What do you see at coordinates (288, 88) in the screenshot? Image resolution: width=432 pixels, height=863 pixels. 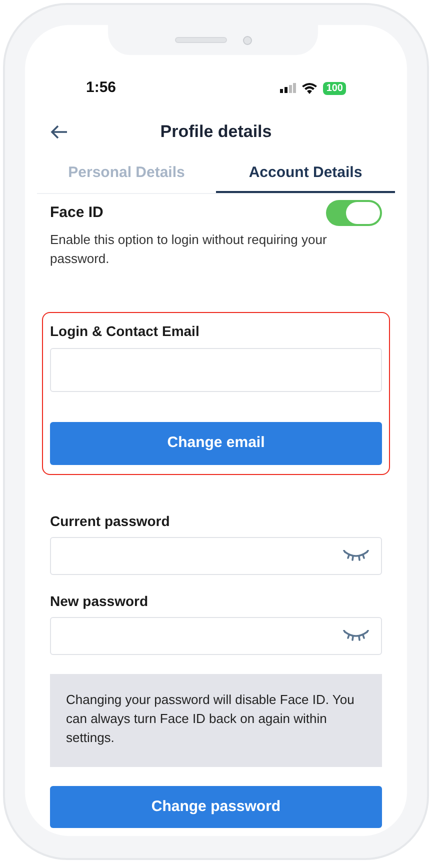 I see `signal-icon` at bounding box center [288, 88].